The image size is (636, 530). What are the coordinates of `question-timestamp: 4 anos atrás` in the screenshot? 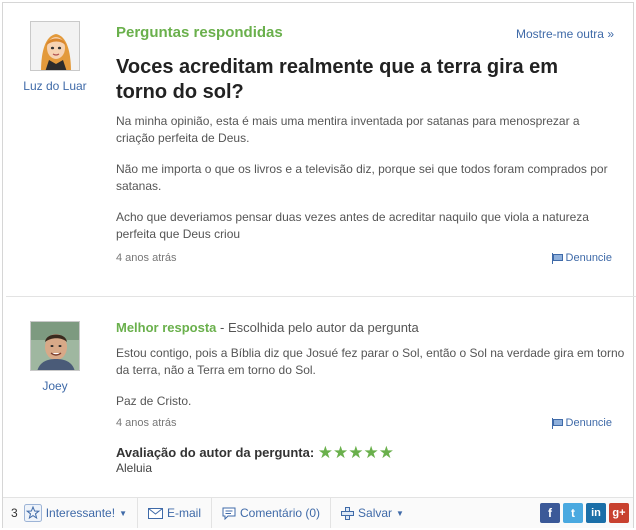 It's located at (146, 258).